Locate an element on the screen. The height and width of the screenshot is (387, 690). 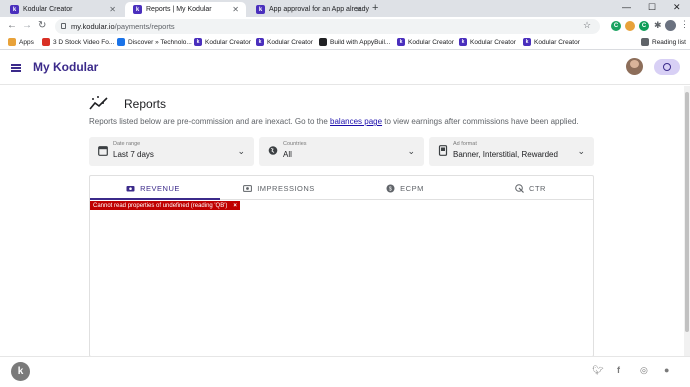
close-window-icon: ✕ is located at coordinates (677, 7).